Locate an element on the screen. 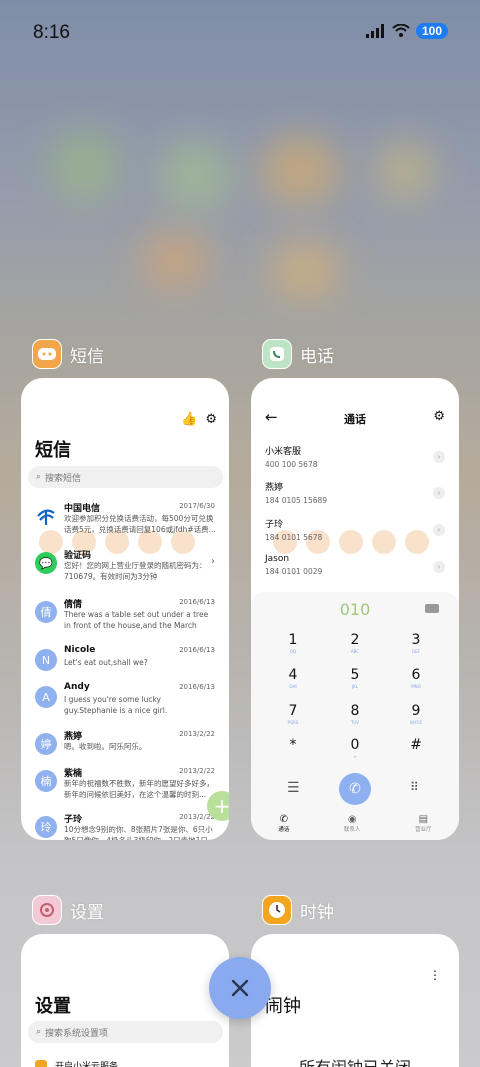  menu-icon: ☰ is located at coordinates (293, 788).